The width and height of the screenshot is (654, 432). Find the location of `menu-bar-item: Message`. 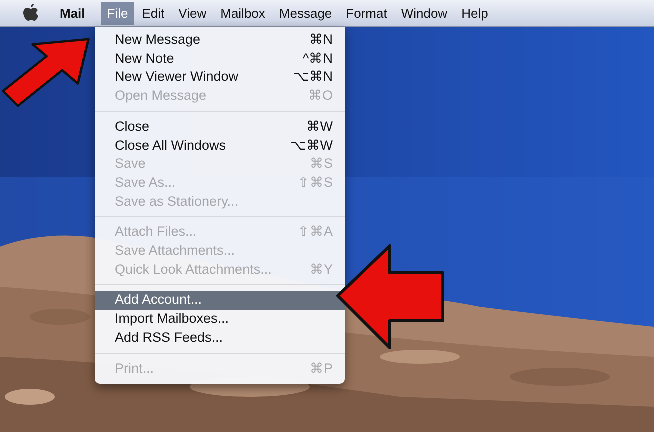

menu-bar-item: Message is located at coordinates (305, 13).